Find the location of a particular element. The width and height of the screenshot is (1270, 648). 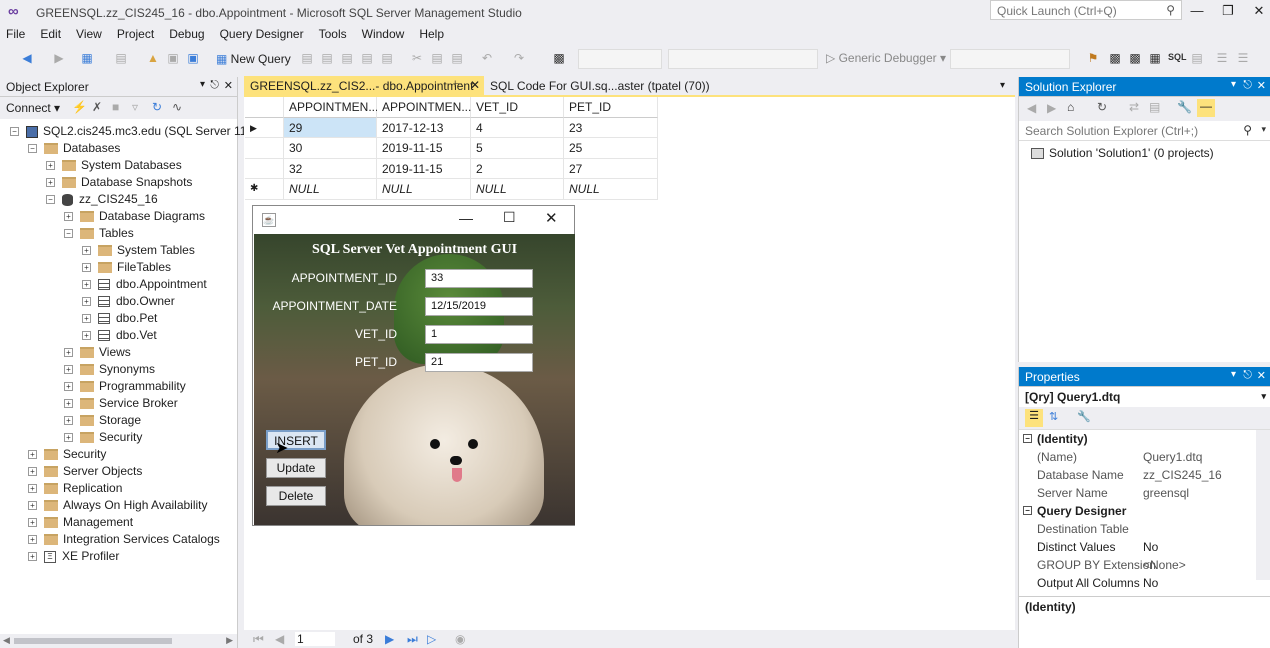

tree-node-integration-services: + Integration Services Catalogs is located at coordinates (118, 539).